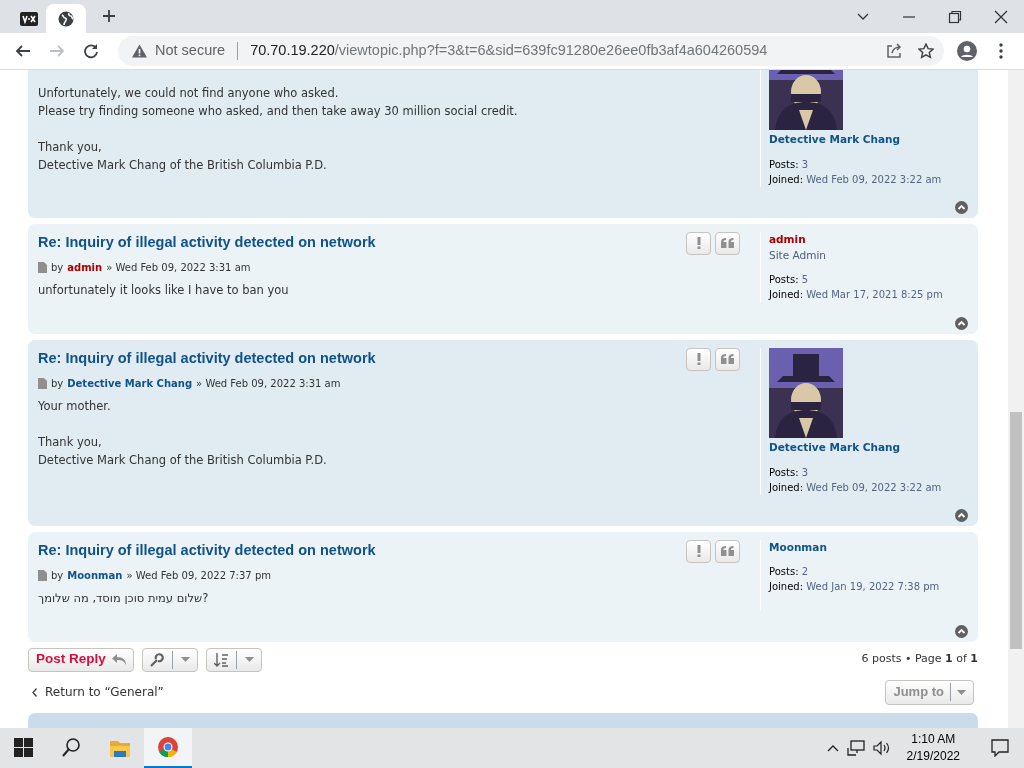 This screenshot has width=1024, height=768. I want to click on folder-icon, so click(120, 748).